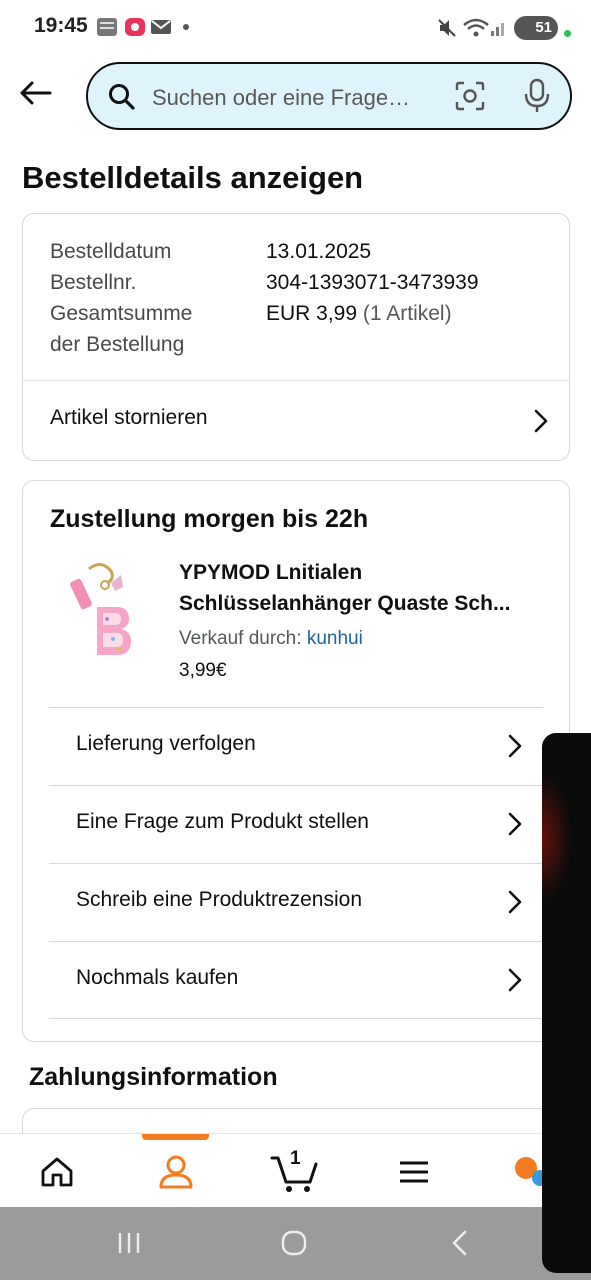 This screenshot has height=1280, width=591. I want to click on order-total-label-2: der Bestellung, so click(117, 344).